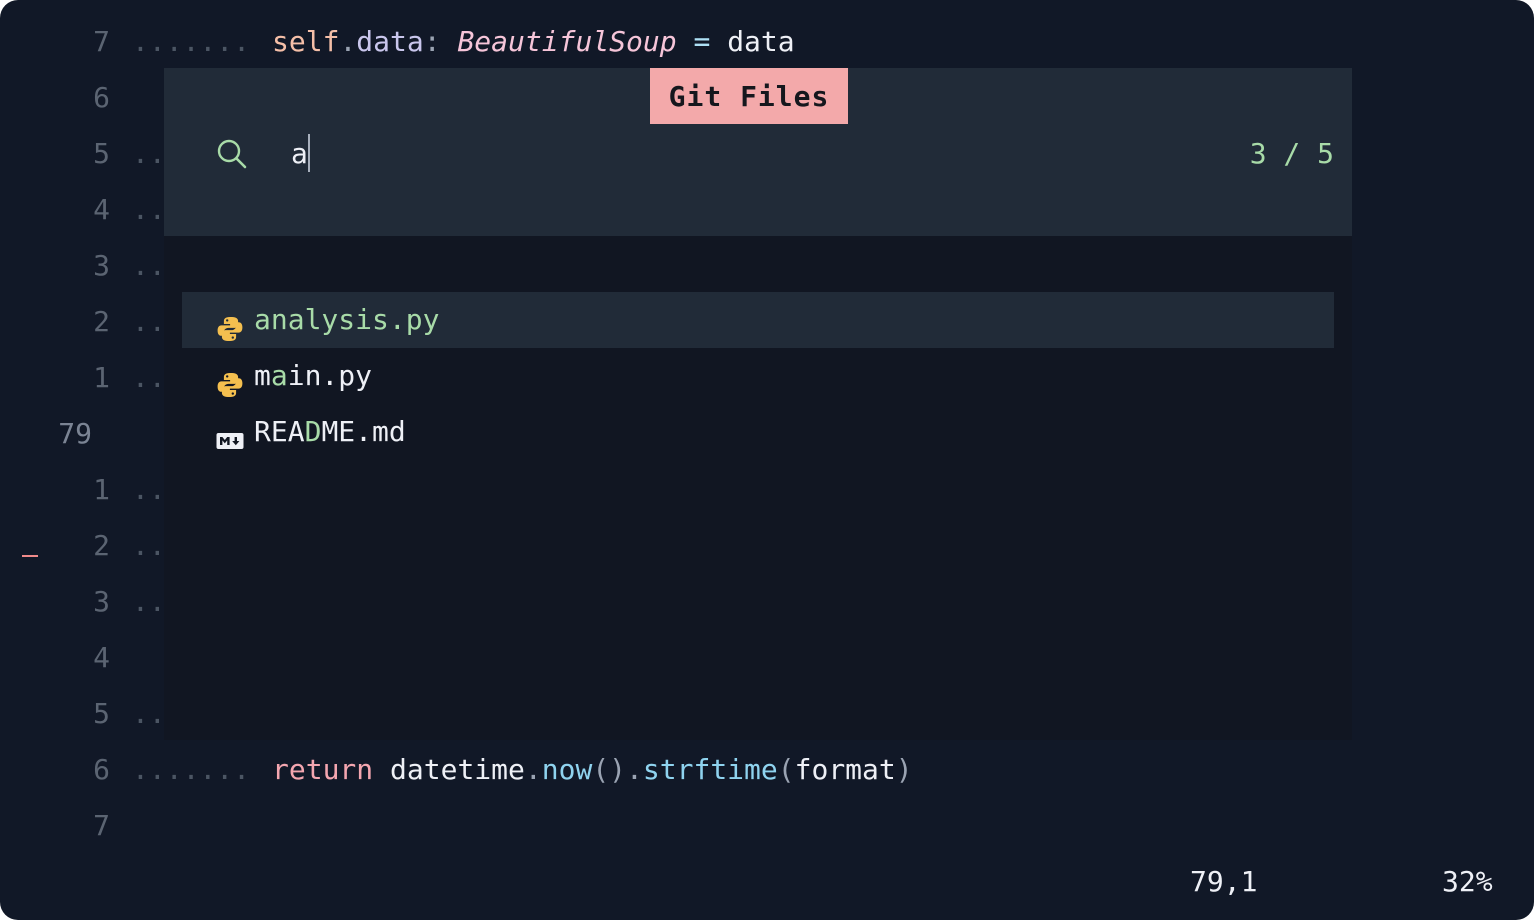 This screenshot has width=1534, height=920. Describe the element at coordinates (75, 433) in the screenshot. I see `line-number: 79` at that location.